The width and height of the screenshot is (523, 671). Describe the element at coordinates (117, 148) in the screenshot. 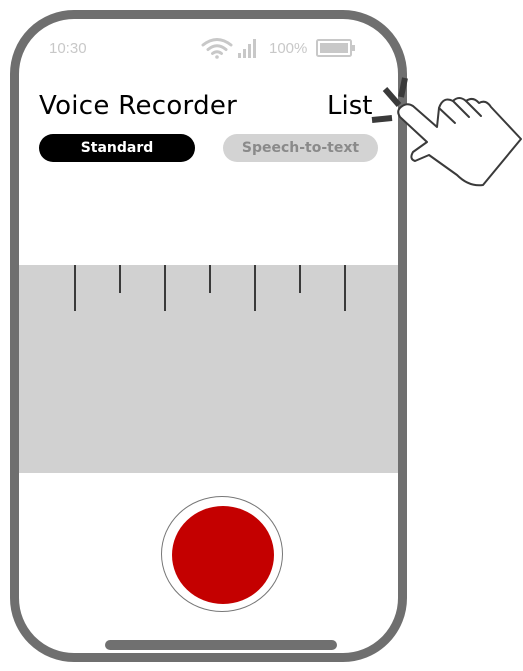

I see `tab-standard: Standard` at that location.